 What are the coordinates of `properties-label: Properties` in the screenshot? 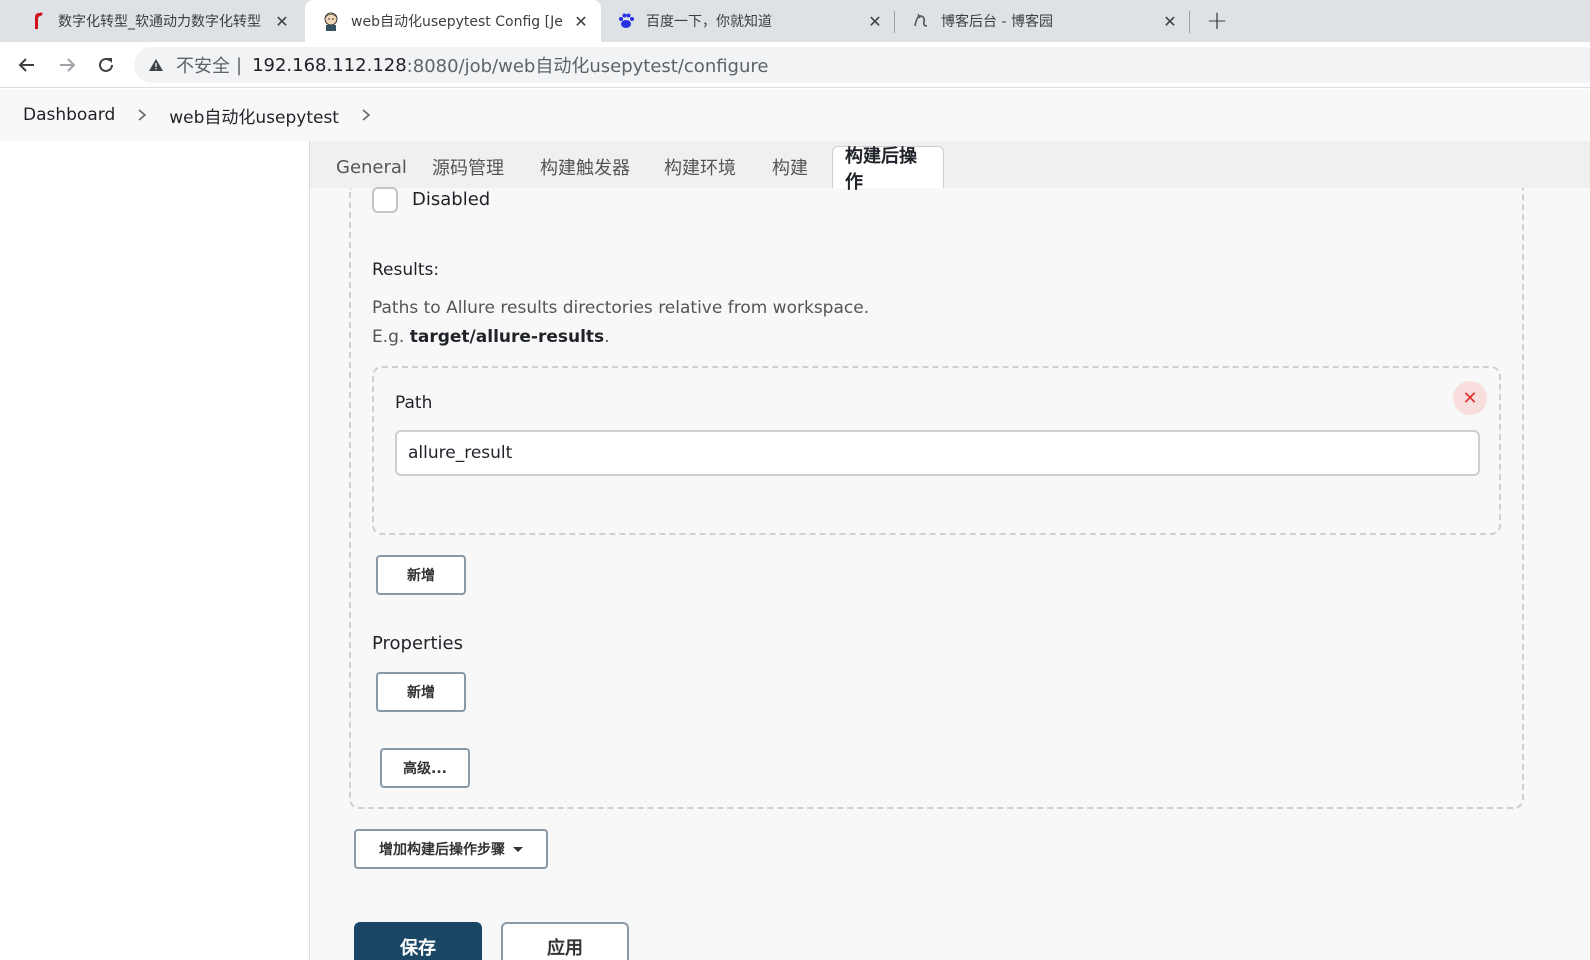 It's located at (417, 643).